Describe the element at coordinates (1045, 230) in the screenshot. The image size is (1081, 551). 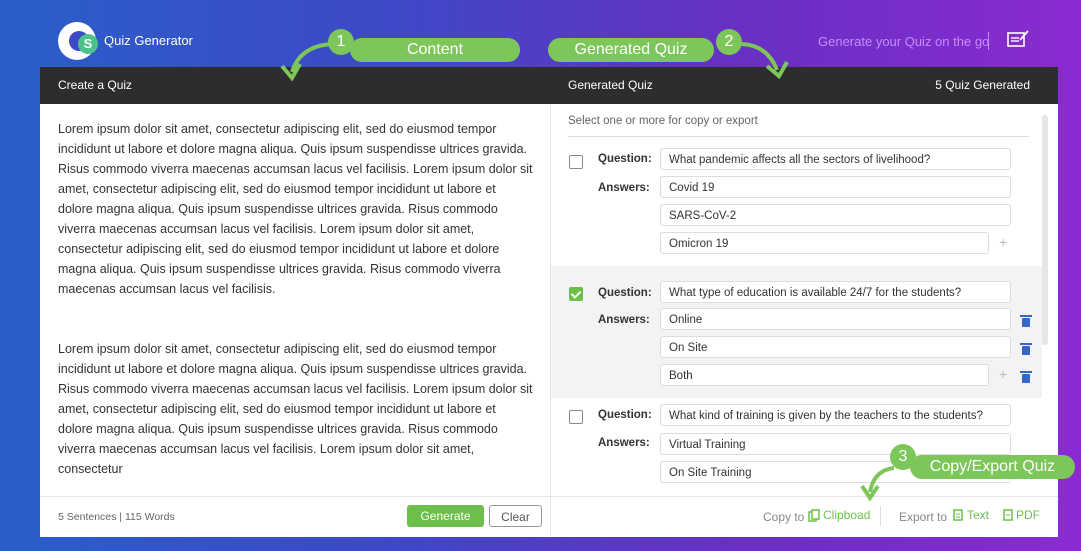
I see `scrollbar` at that location.